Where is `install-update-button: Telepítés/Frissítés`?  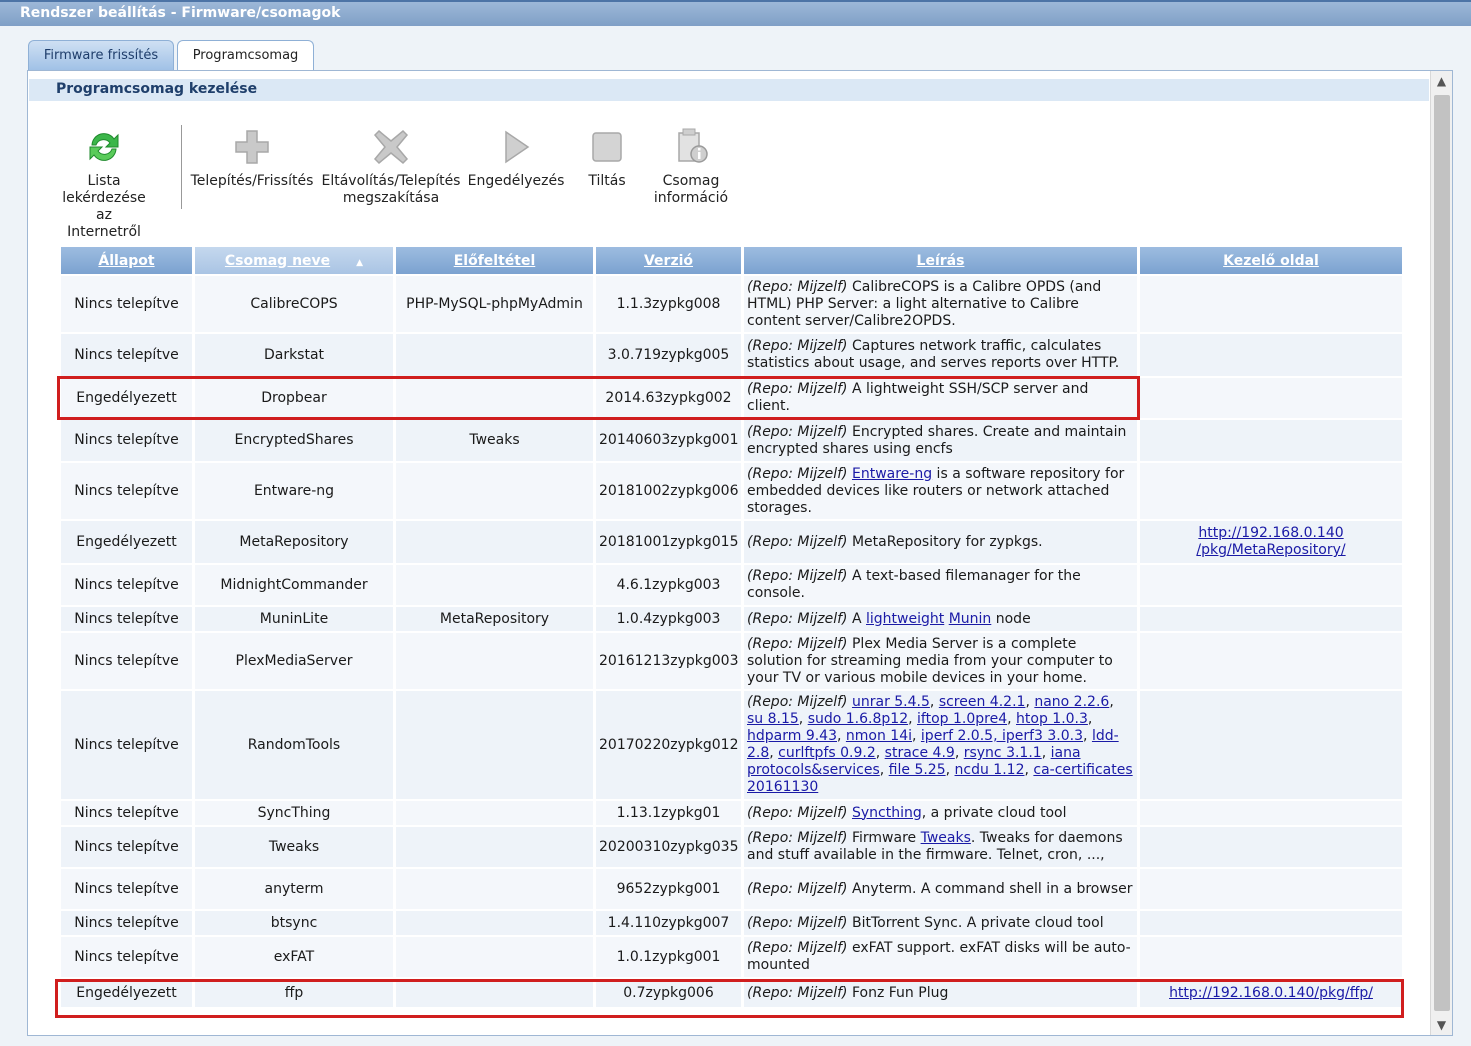 install-update-button: Telepítés/Frissítés is located at coordinates (252, 155).